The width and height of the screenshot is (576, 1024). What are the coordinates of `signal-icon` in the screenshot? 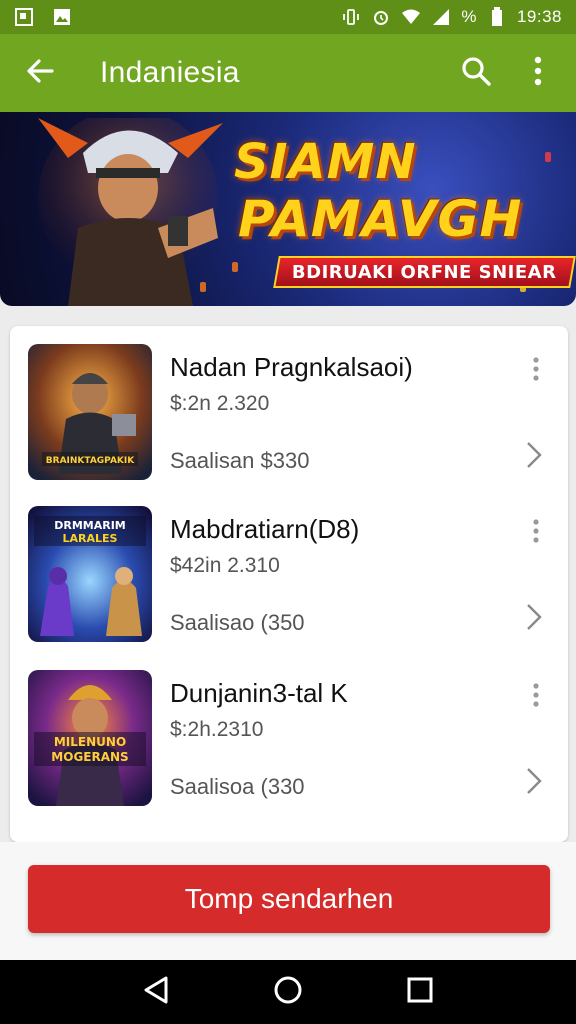 It's located at (441, 17).